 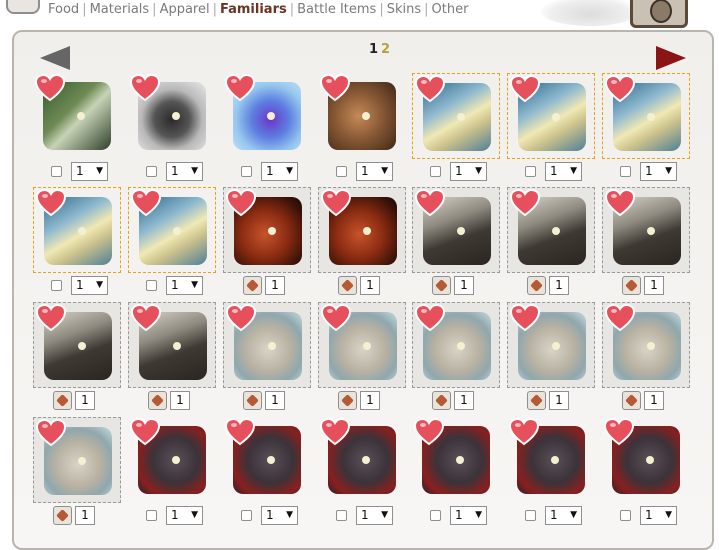 What do you see at coordinates (450, 9) in the screenshot?
I see `tab-other: Other` at bounding box center [450, 9].